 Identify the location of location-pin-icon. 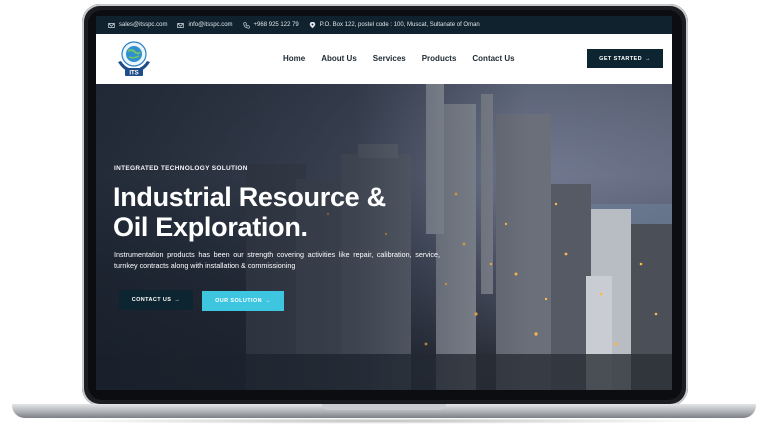
(312, 24).